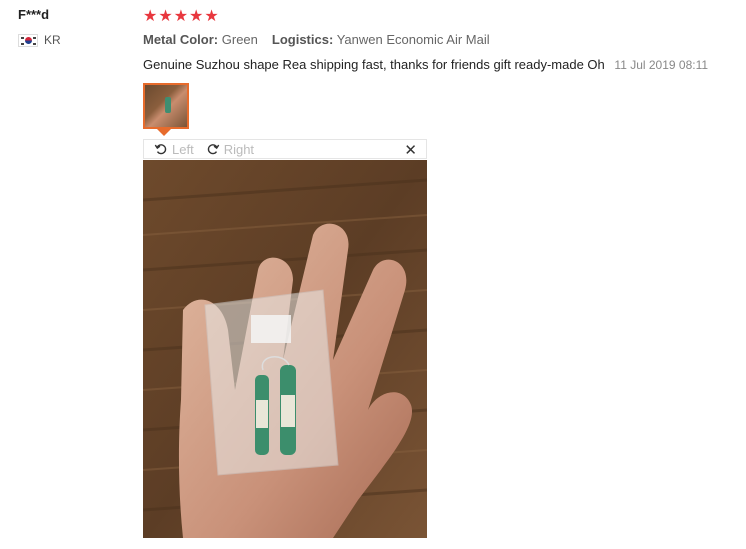 Image resolution: width=746 pixels, height=549 pixels. Describe the element at coordinates (34, 14) in the screenshot. I see `reviewer-name: F***d` at that location.